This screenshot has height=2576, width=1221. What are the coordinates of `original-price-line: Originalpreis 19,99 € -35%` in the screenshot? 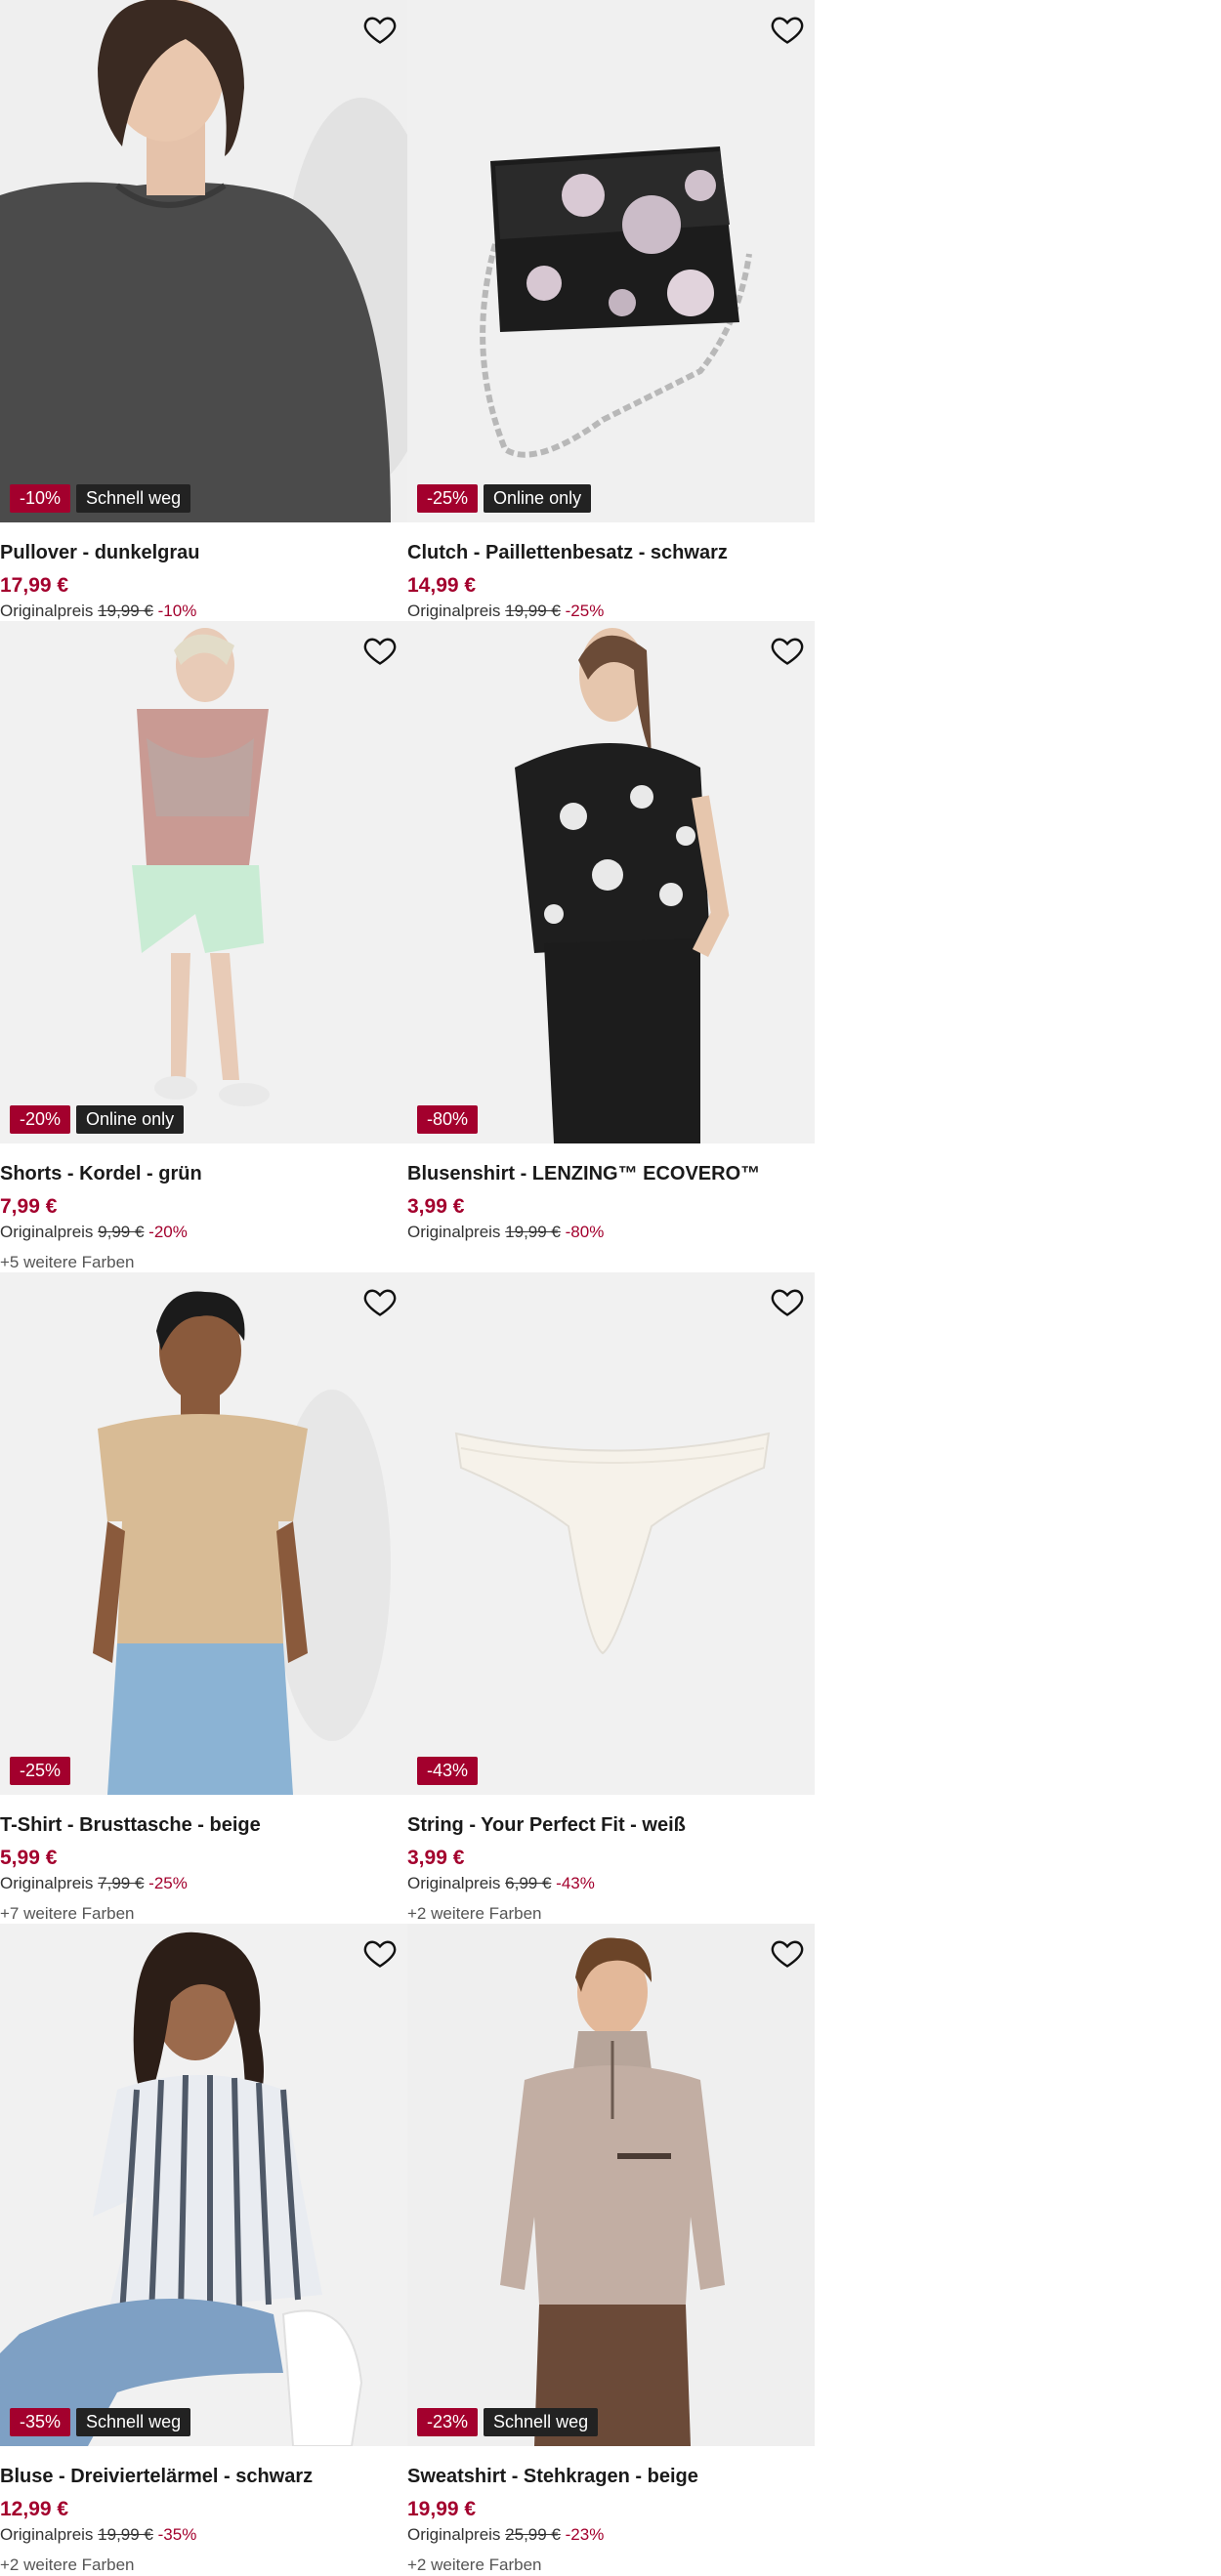 It's located at (203, 2535).